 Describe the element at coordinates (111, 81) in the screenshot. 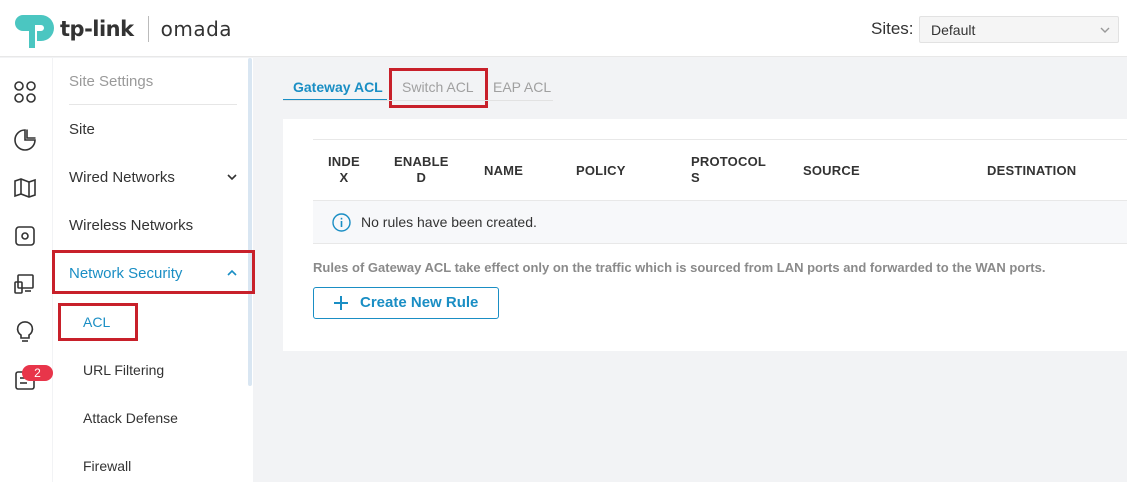

I see `subnav-heading: Site Settings` at that location.